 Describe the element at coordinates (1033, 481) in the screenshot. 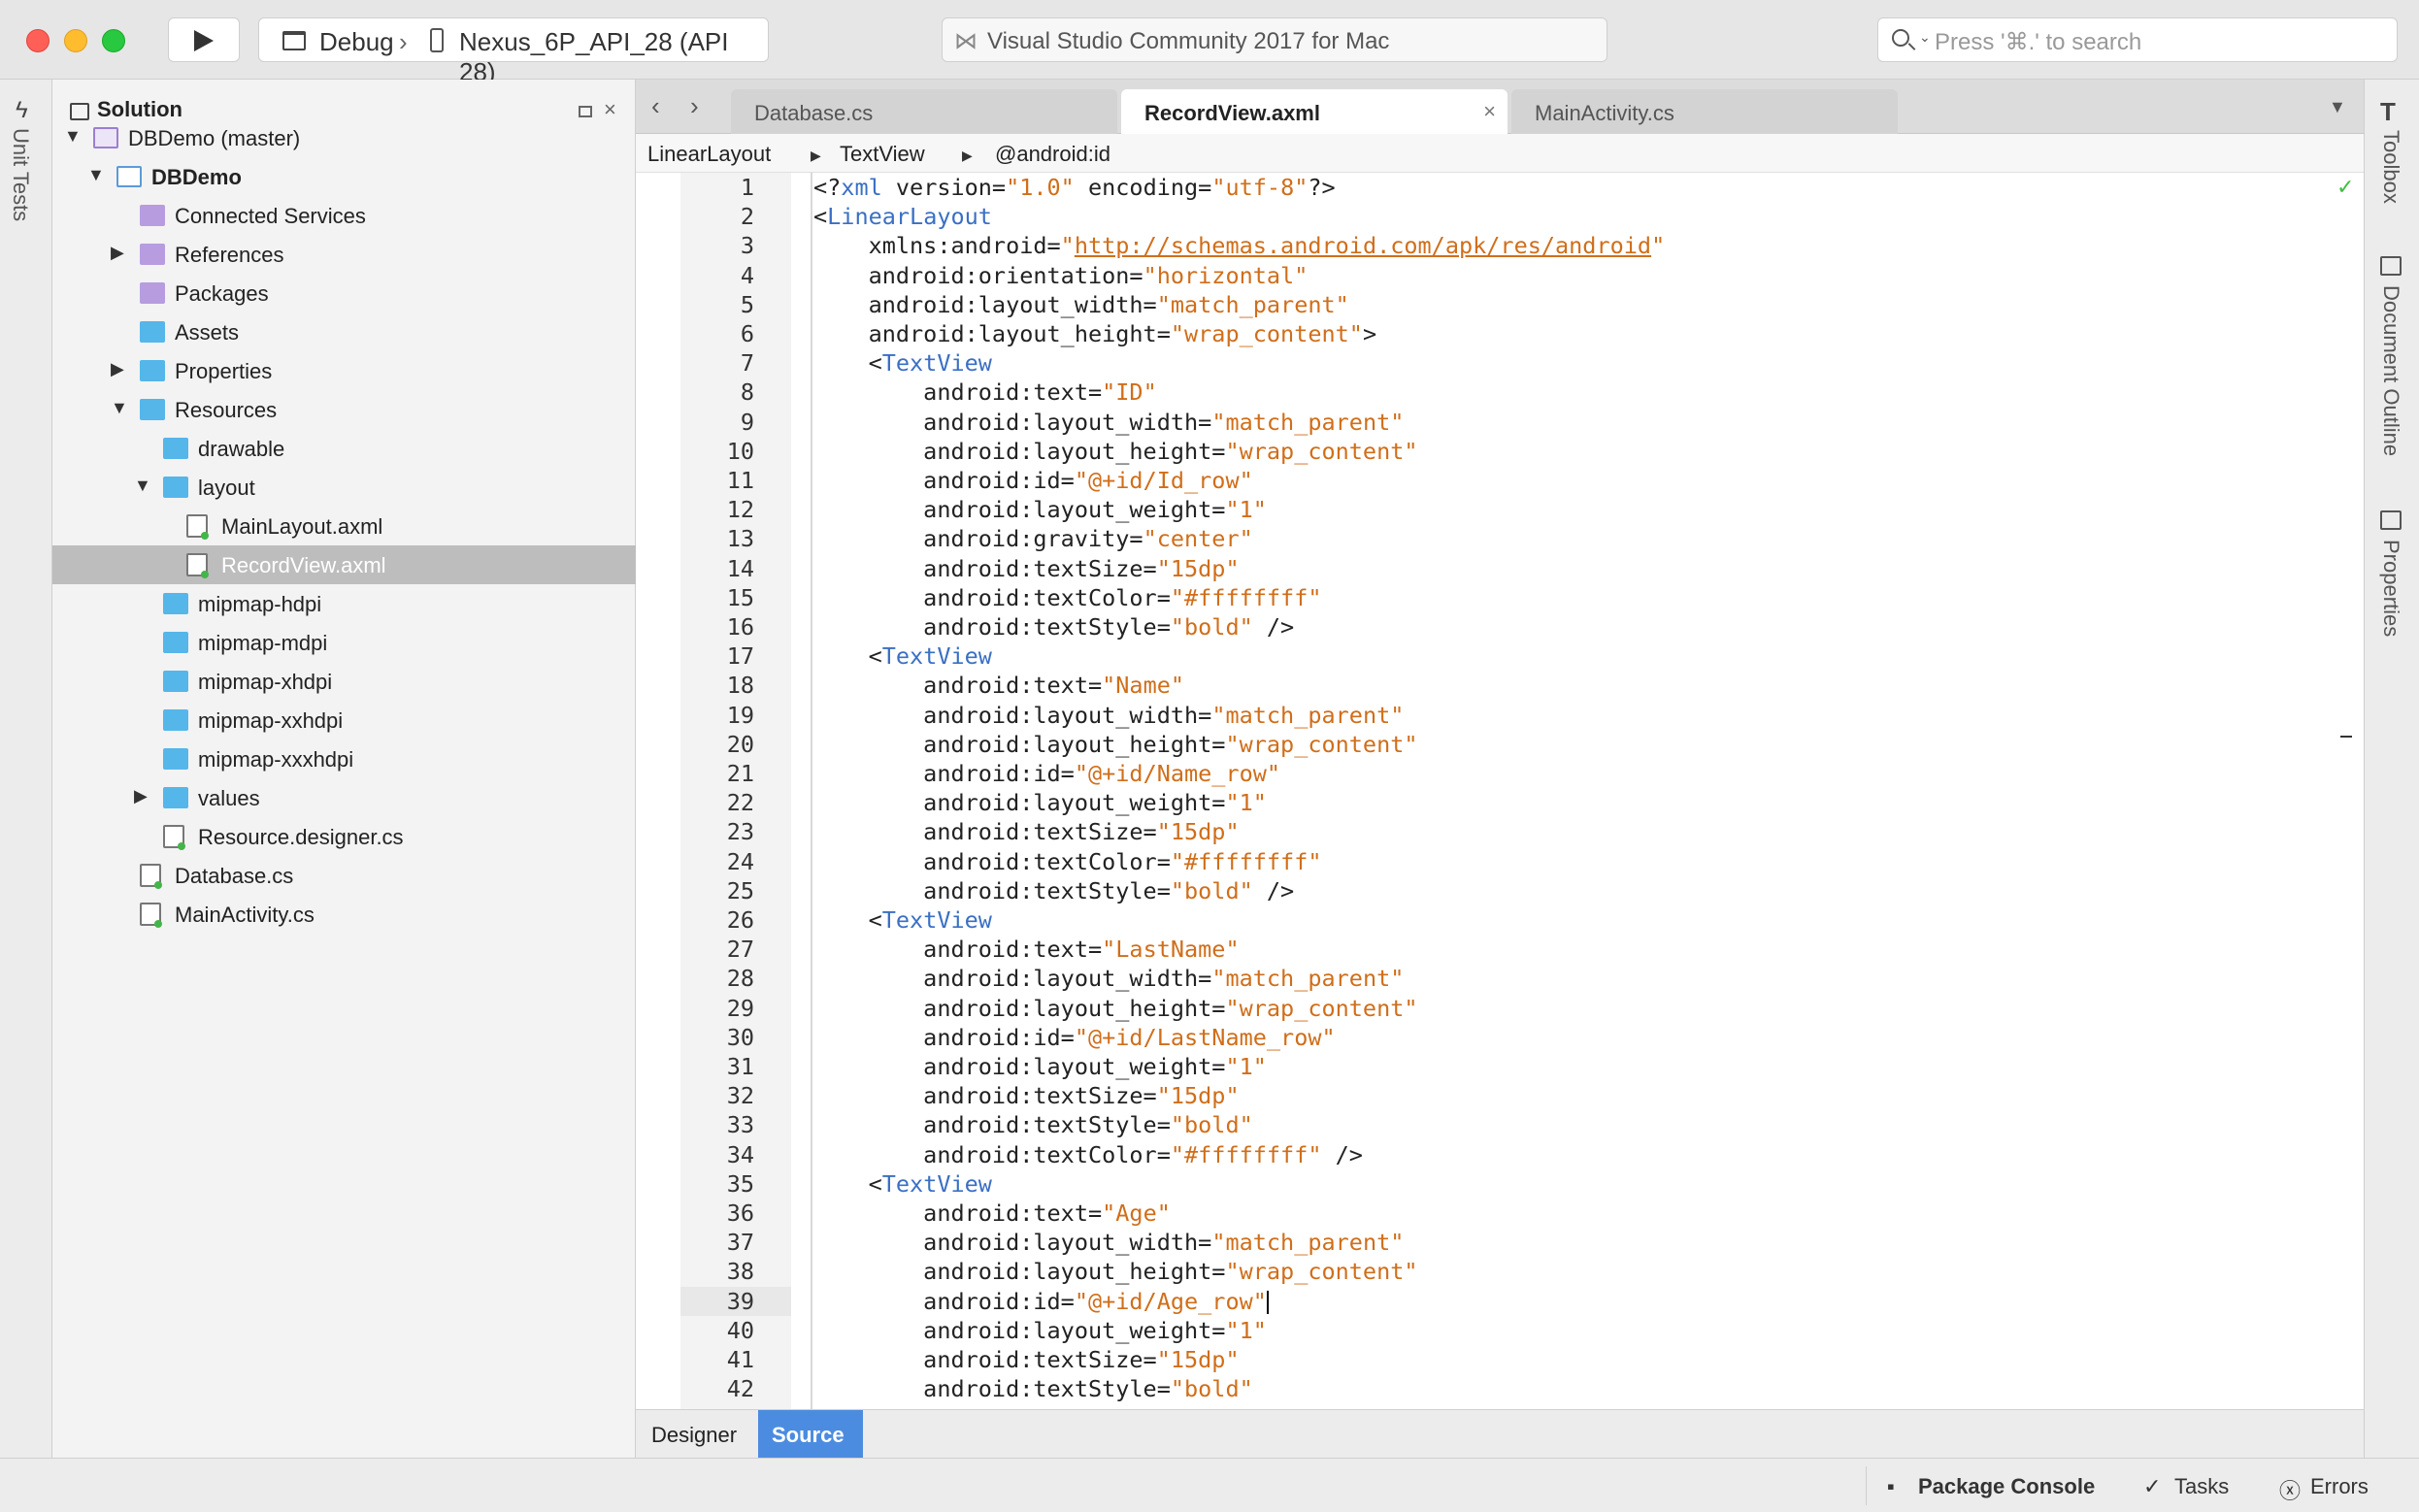

I see `code-line: android:id="@+id/Id_row"` at that location.